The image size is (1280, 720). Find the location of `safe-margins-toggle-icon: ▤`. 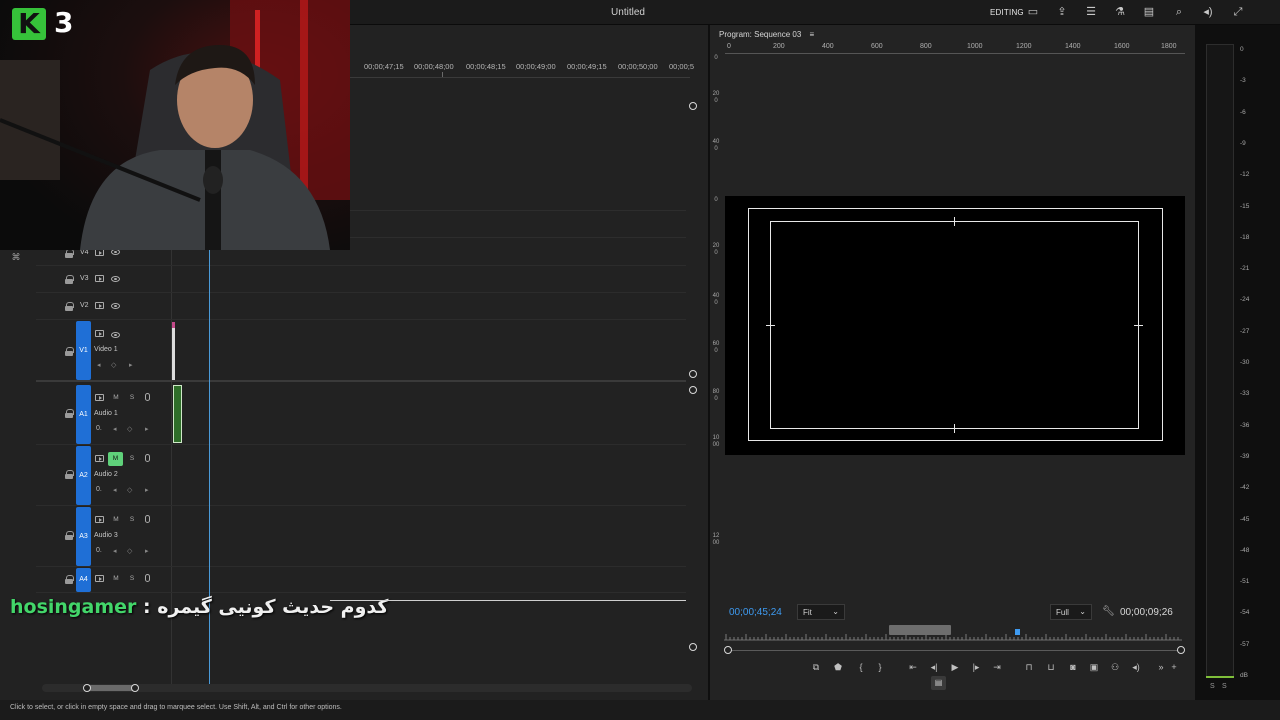

safe-margins-toggle-icon: ▤ is located at coordinates (938, 683).